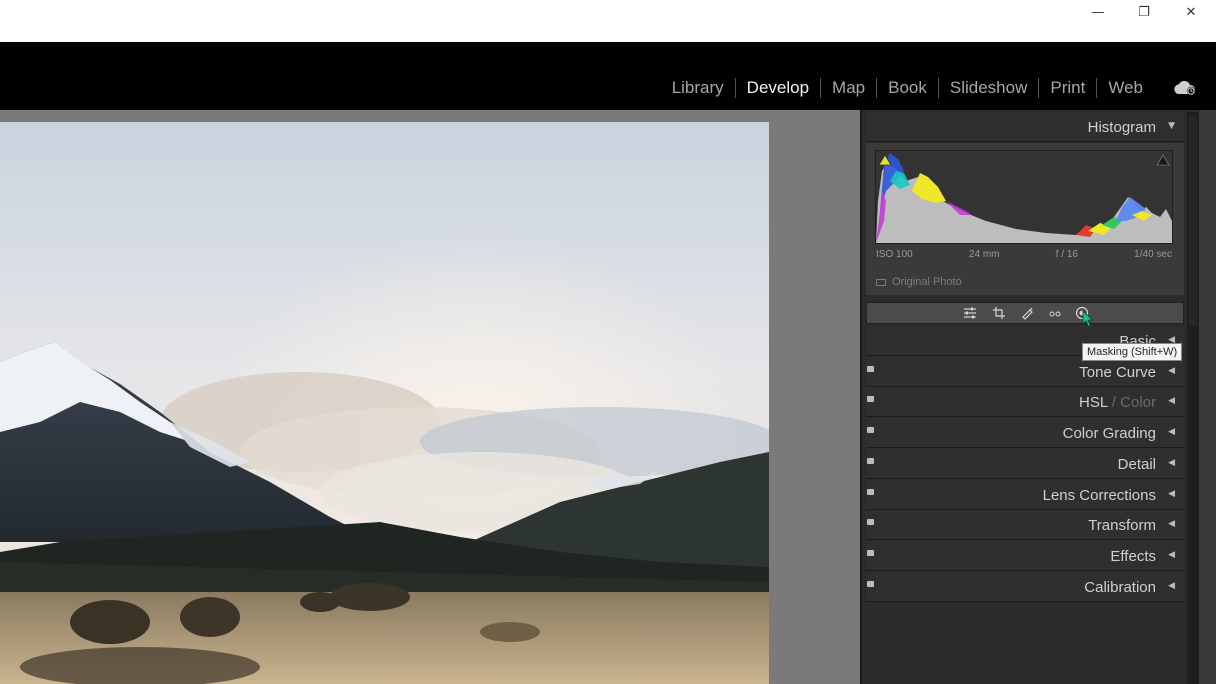 This screenshot has width=1216, height=684. What do you see at coordinates (1098, 12) in the screenshot?
I see `minimize-button: —` at bounding box center [1098, 12].